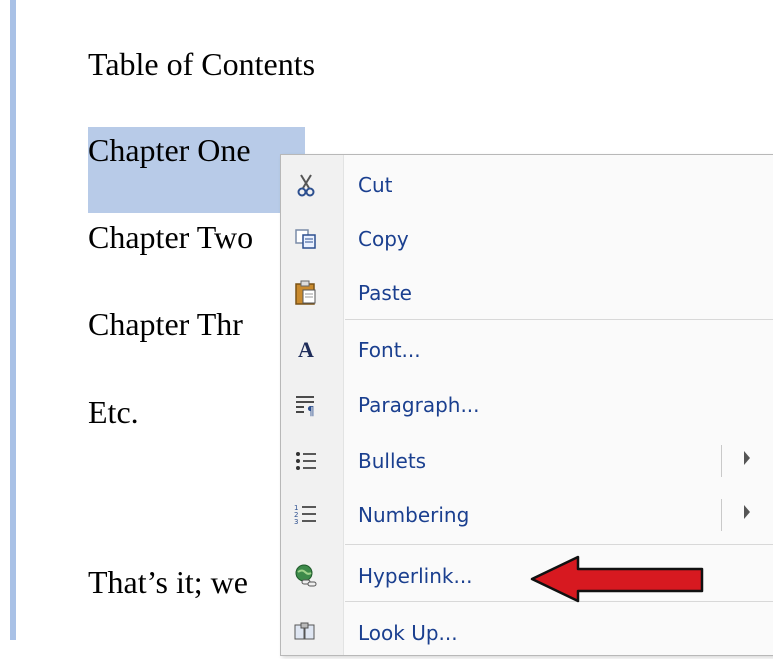  Describe the element at coordinates (527, 515) in the screenshot. I see `menu-item-numbering: 1 2 3 Numbering` at that location.